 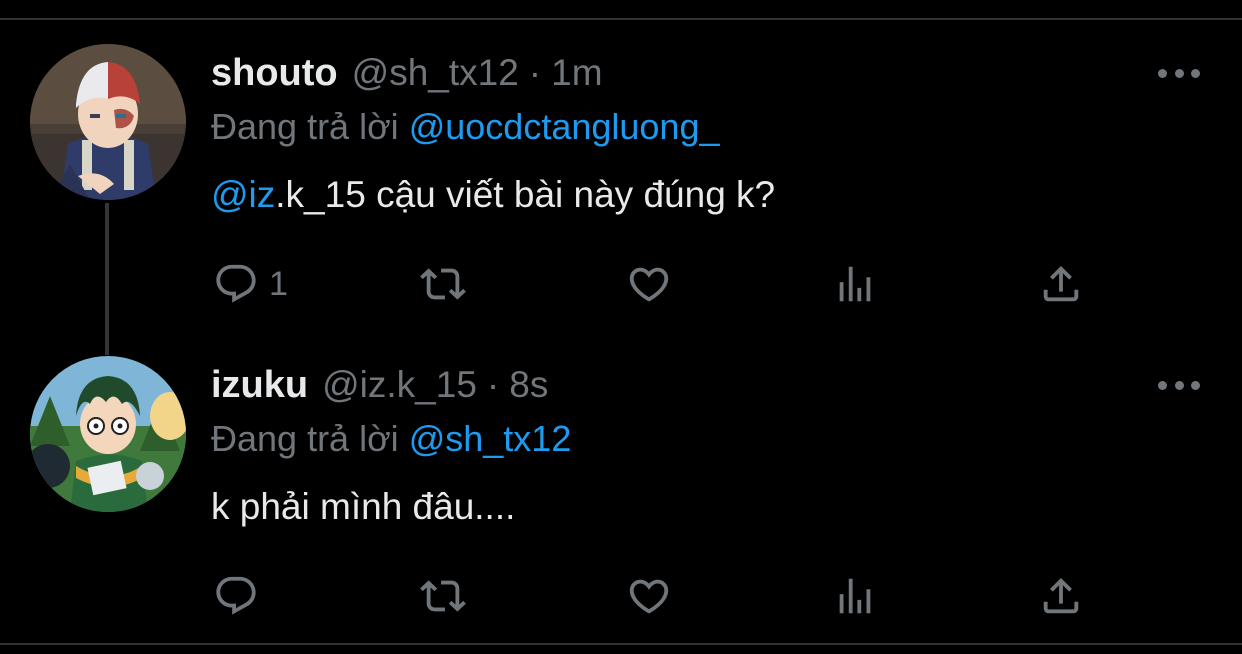 What do you see at coordinates (490, 438) in the screenshot?
I see `replying-to-mention: @sh_tx12` at bounding box center [490, 438].